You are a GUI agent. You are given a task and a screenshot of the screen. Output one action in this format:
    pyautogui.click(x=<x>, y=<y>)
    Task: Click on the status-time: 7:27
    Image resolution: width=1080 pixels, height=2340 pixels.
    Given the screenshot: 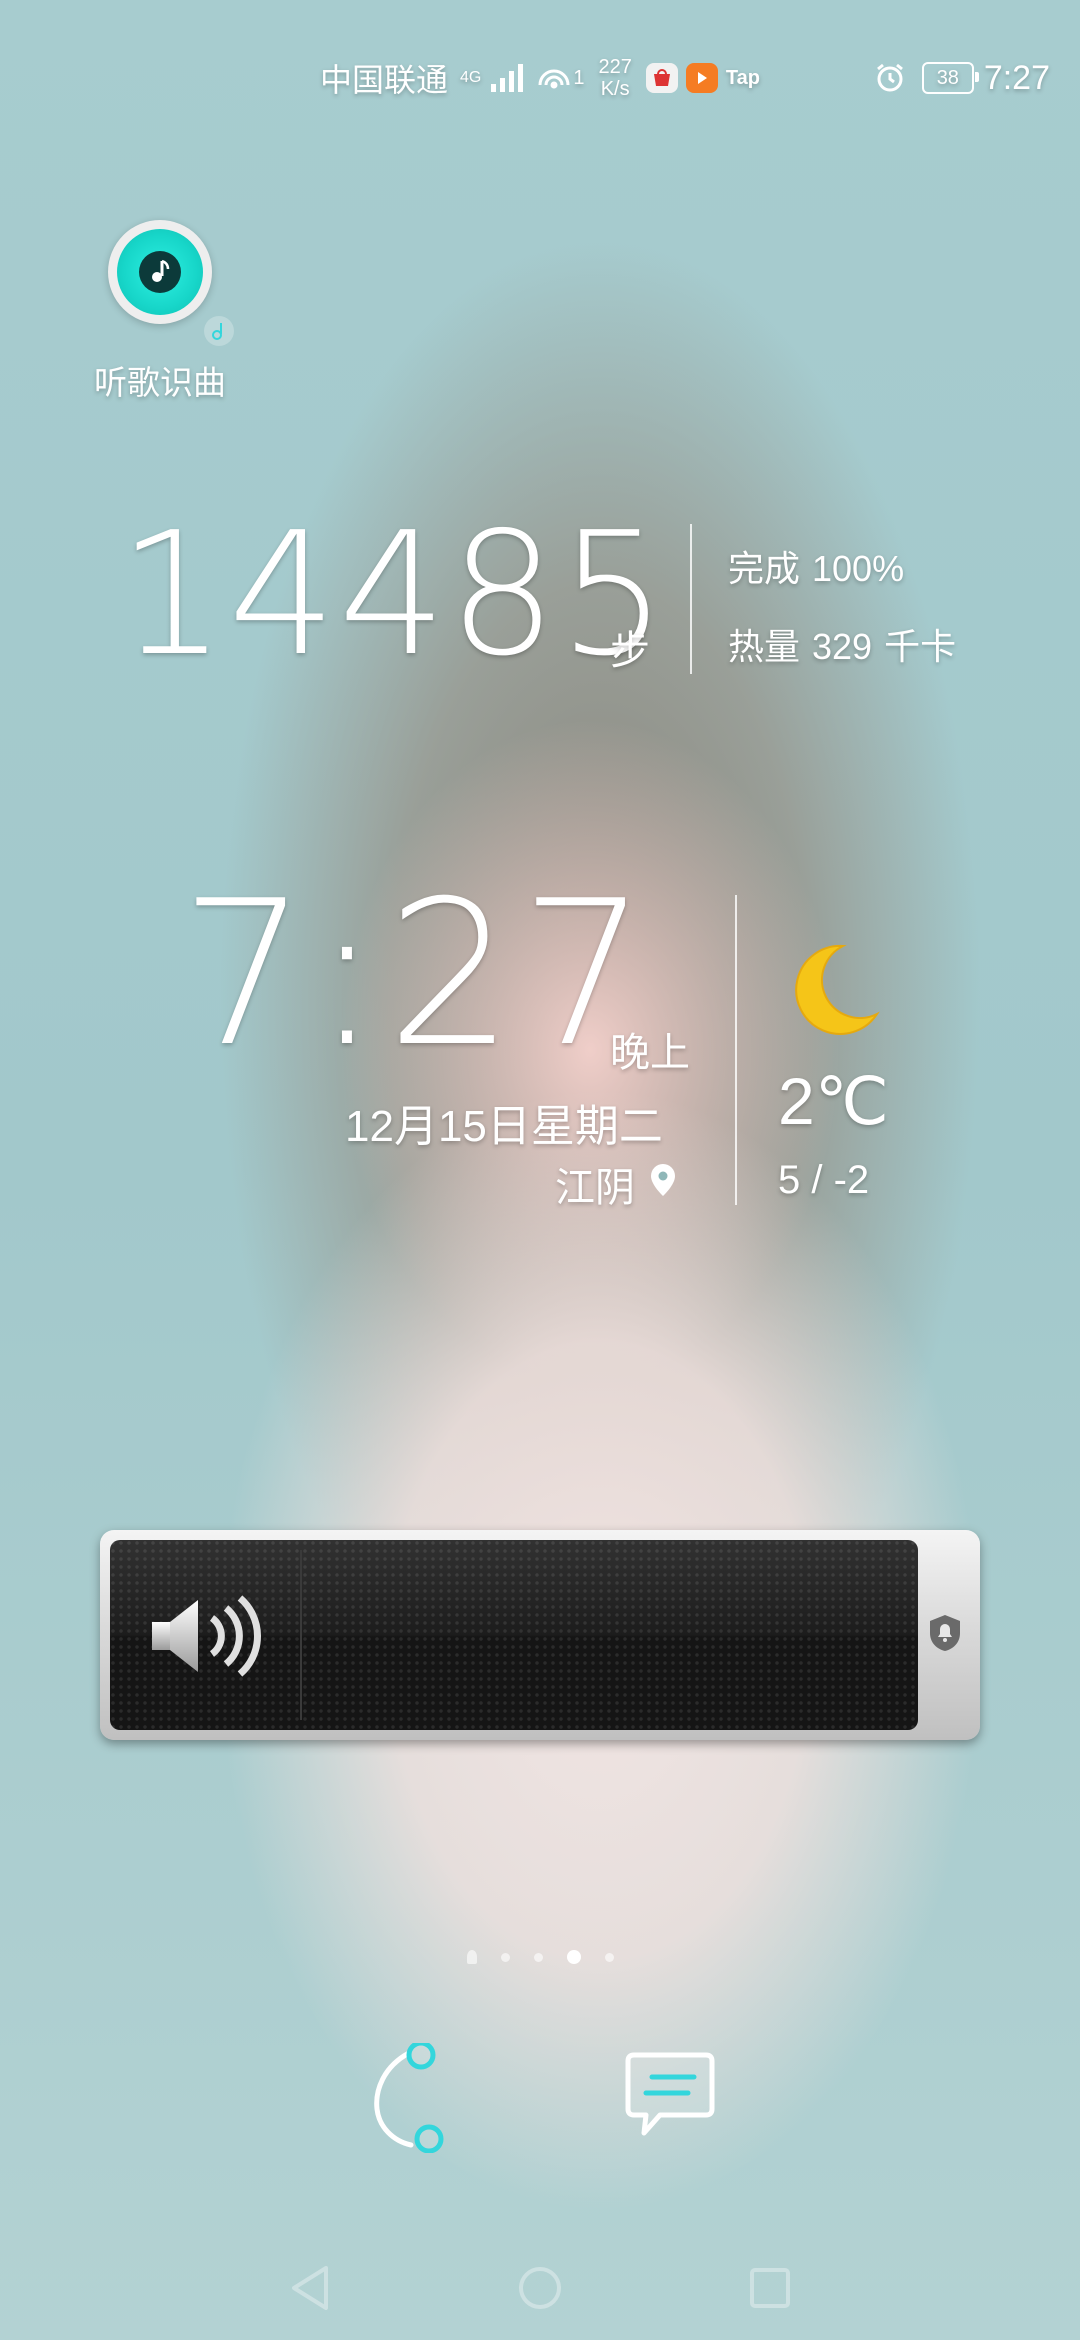 What is the action you would take?
    pyautogui.click(x=1016, y=77)
    